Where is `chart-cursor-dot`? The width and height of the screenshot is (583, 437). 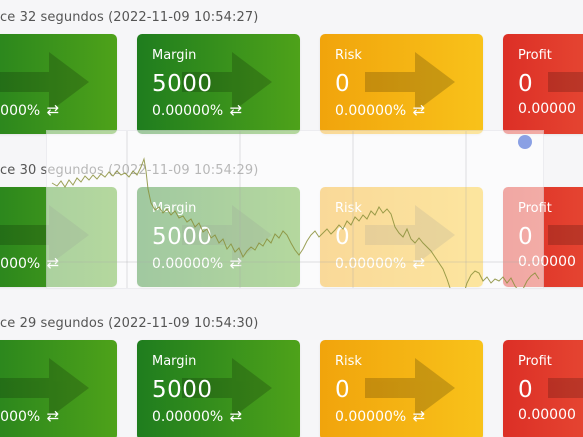 chart-cursor-dot is located at coordinates (525, 142).